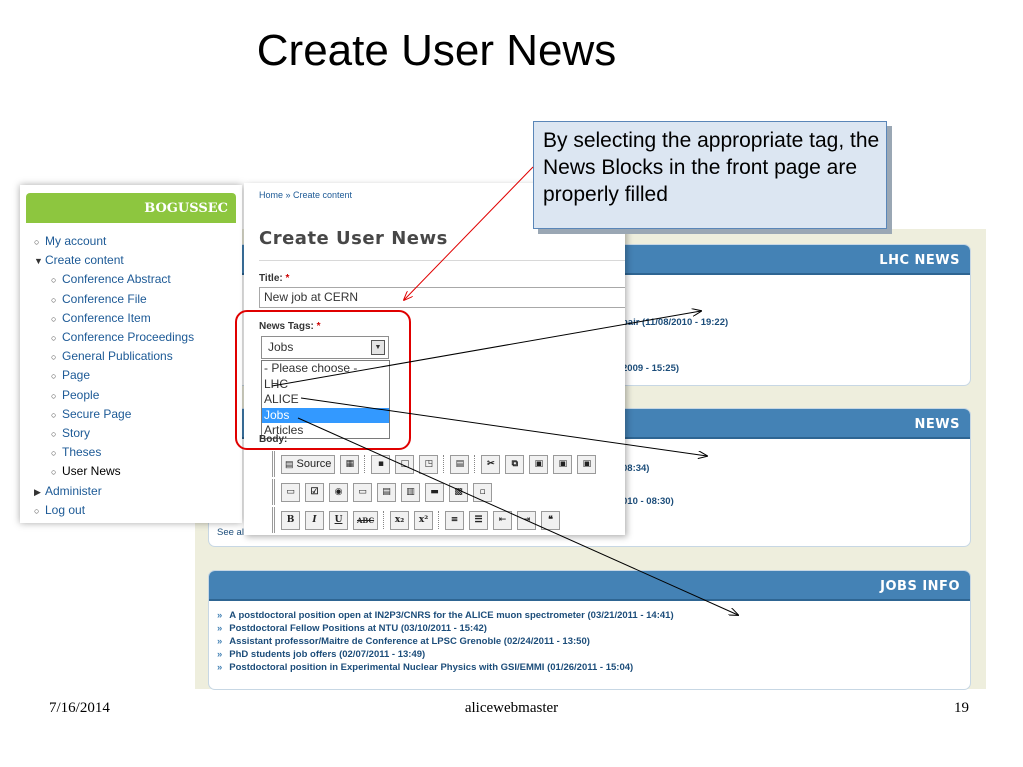 The height and width of the screenshot is (767, 1023). What do you see at coordinates (486, 349) in the screenshot?
I see `lhc-arrow` at bounding box center [486, 349].